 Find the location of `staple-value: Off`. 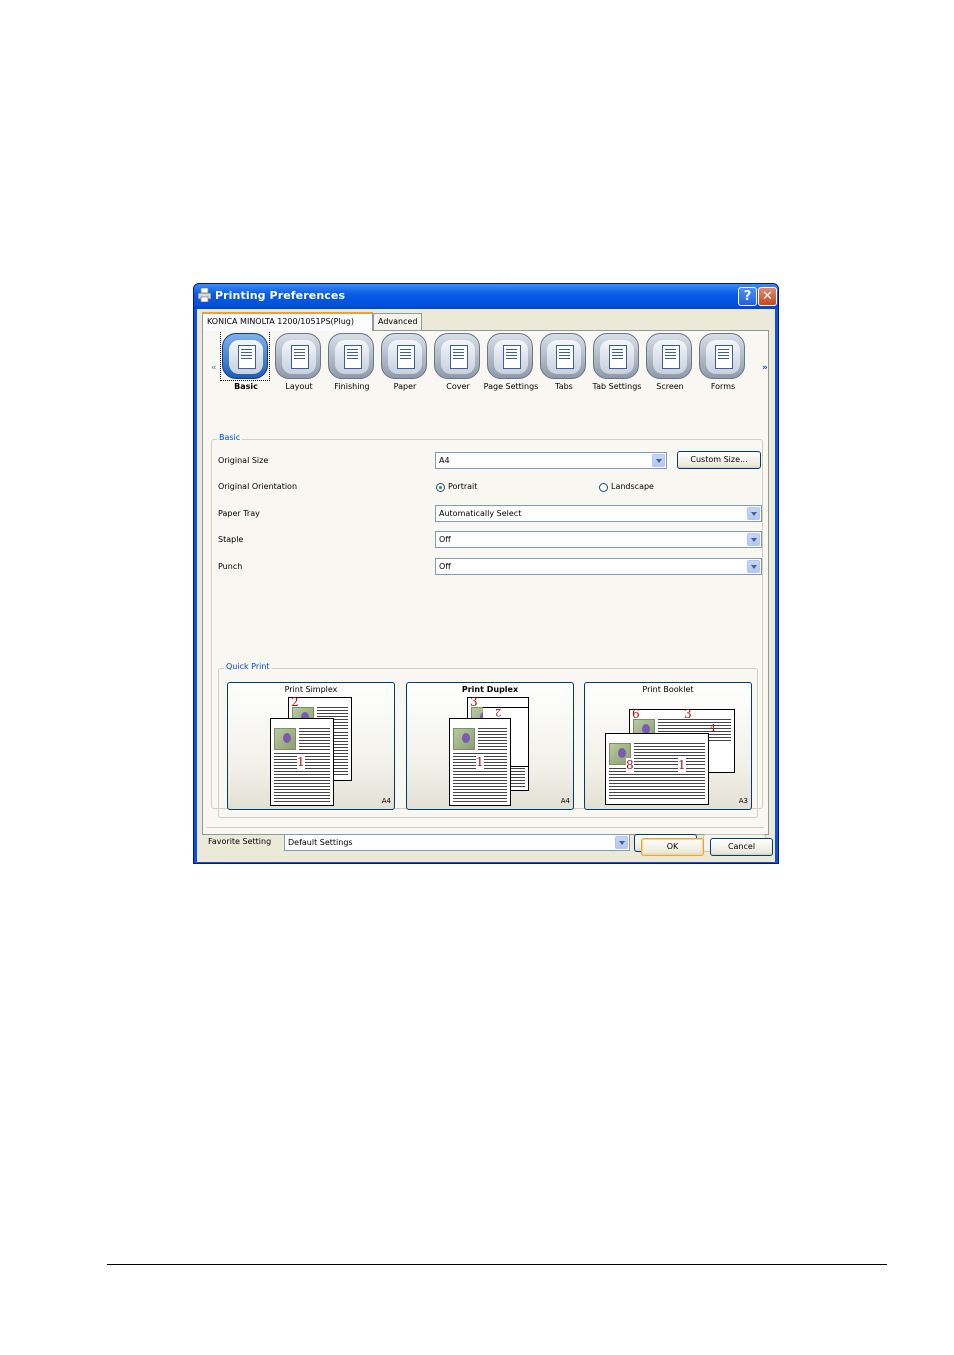

staple-value: Off is located at coordinates (445, 539).